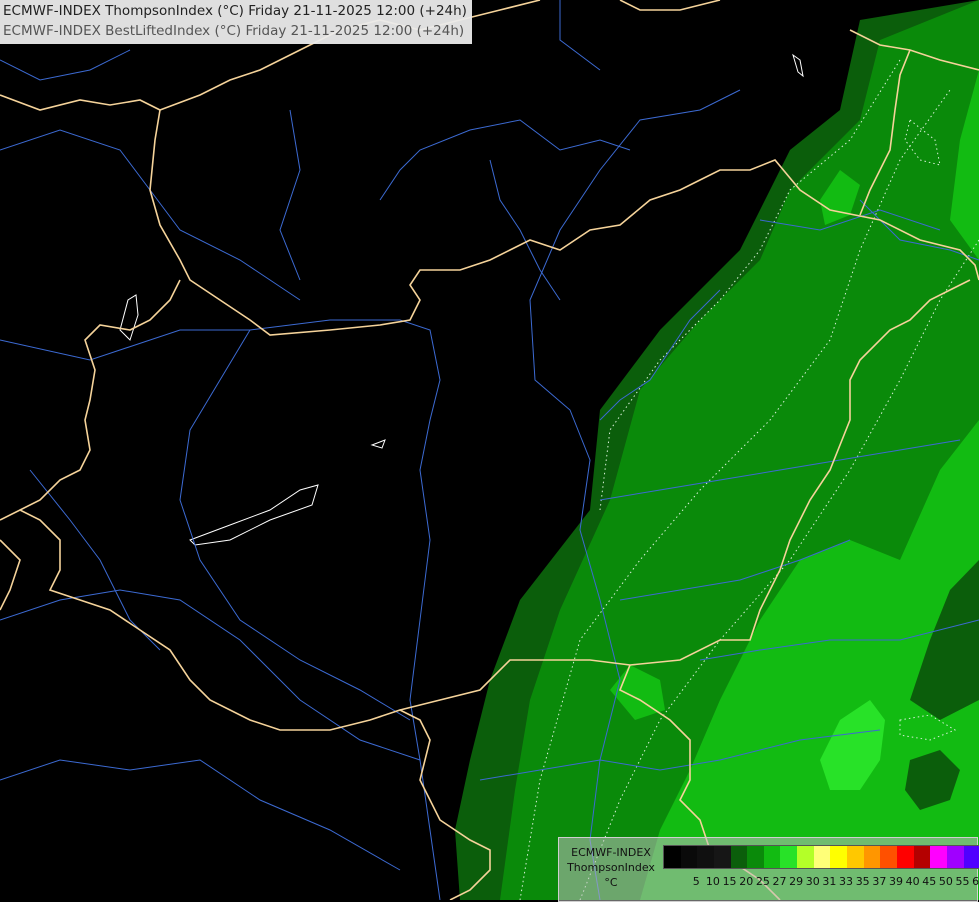  Describe the element at coordinates (829, 881) in the screenshot. I see `legend-tick-label: 31` at that location.